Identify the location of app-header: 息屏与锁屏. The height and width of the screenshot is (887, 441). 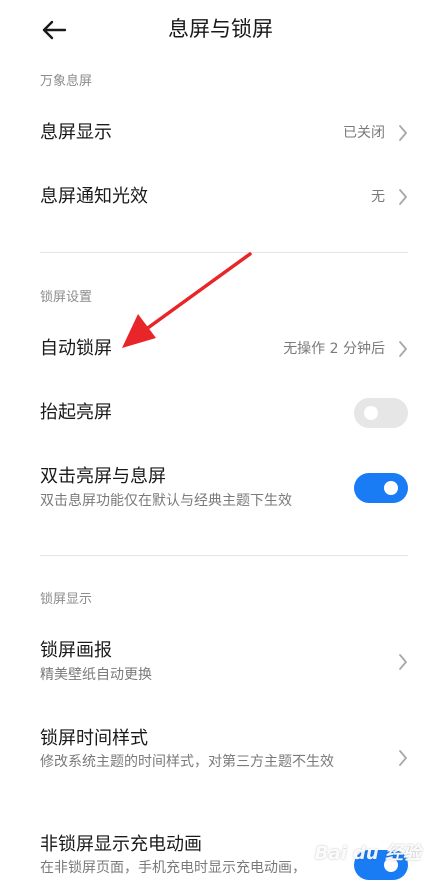
(220, 30).